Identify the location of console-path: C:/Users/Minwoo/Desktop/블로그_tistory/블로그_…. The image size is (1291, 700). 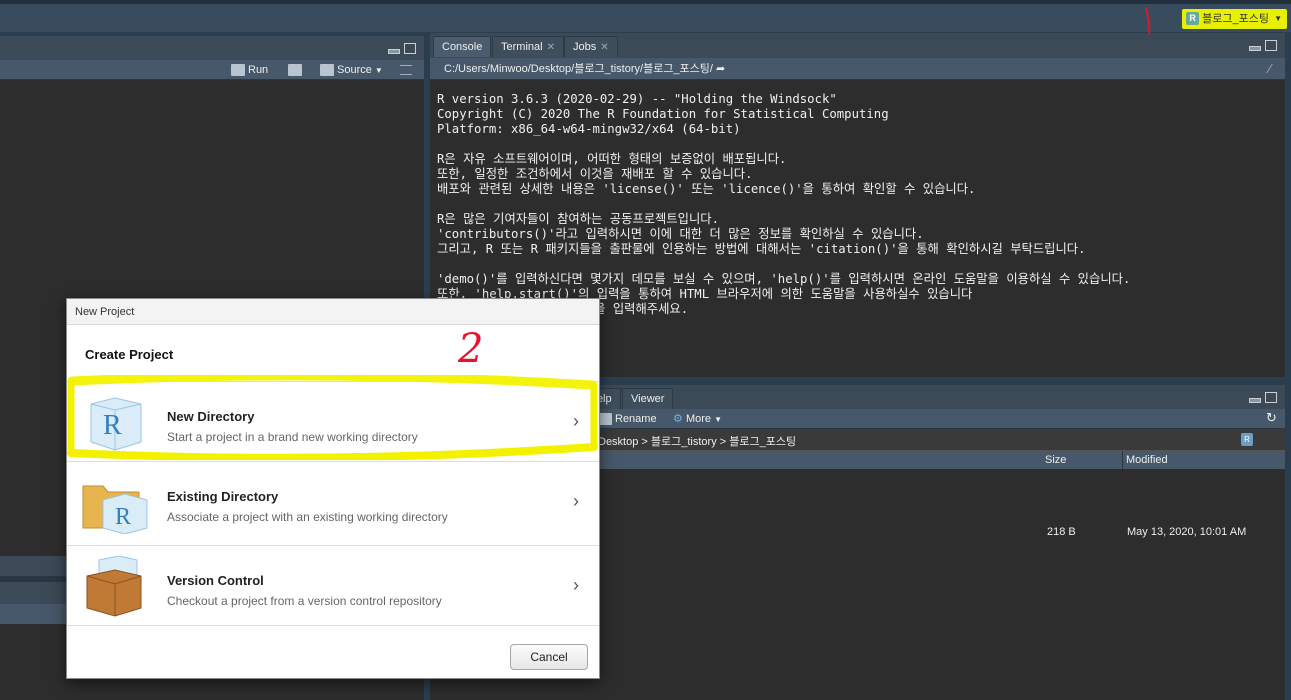
(584, 68).